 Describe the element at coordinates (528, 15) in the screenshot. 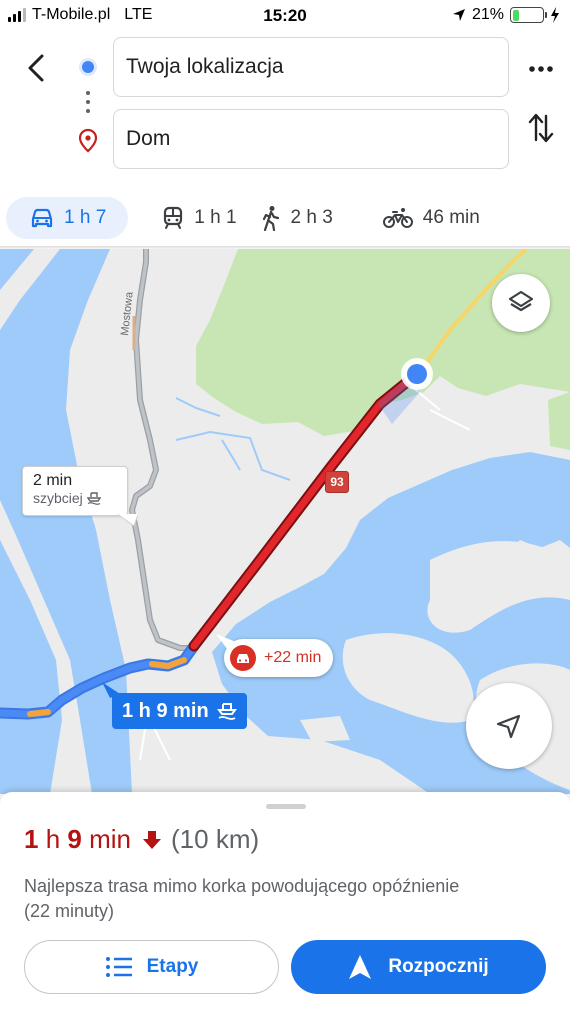

I see `battery-icon` at that location.